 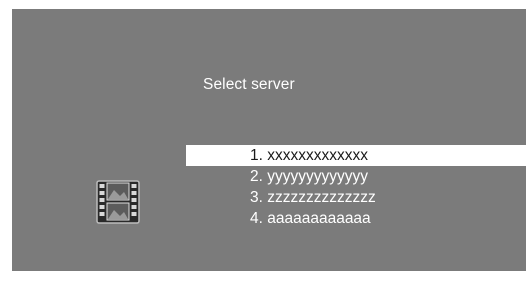 I want to click on server-item-label: 4. aaaaaaaaaaaa, so click(x=310, y=218).